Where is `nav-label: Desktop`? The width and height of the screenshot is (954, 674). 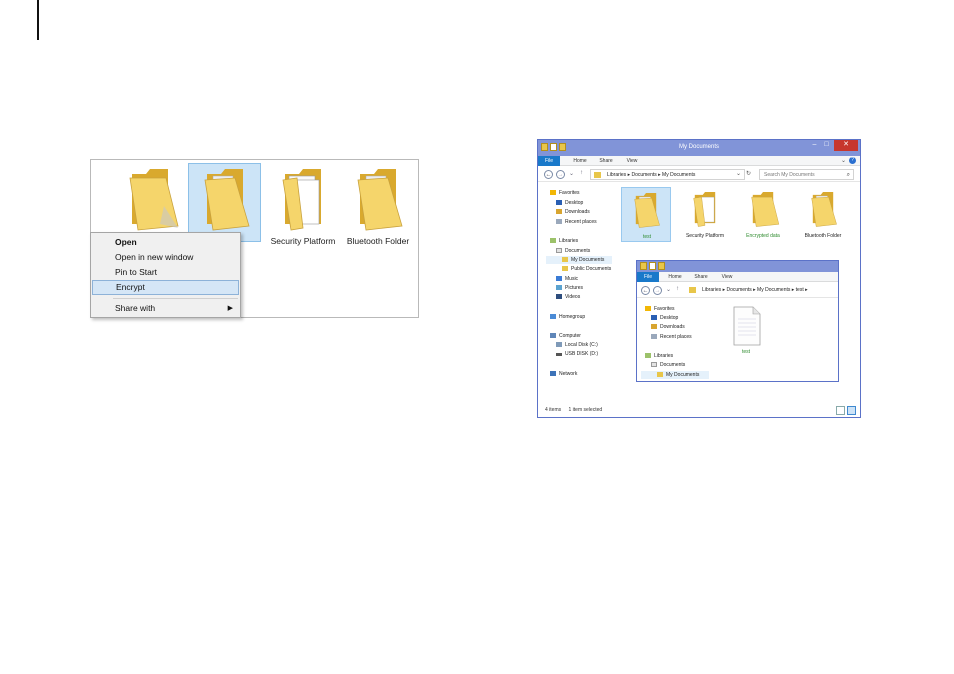 nav-label: Desktop is located at coordinates (669, 318).